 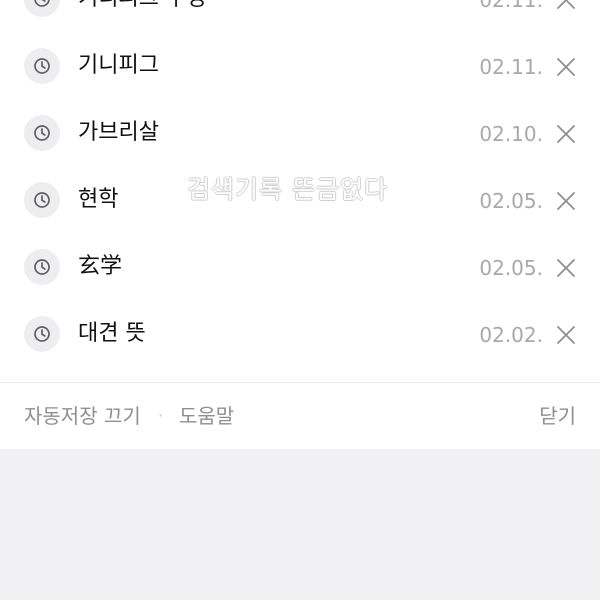 What do you see at coordinates (557, 416) in the screenshot?
I see `close-button: 닫기` at bounding box center [557, 416].